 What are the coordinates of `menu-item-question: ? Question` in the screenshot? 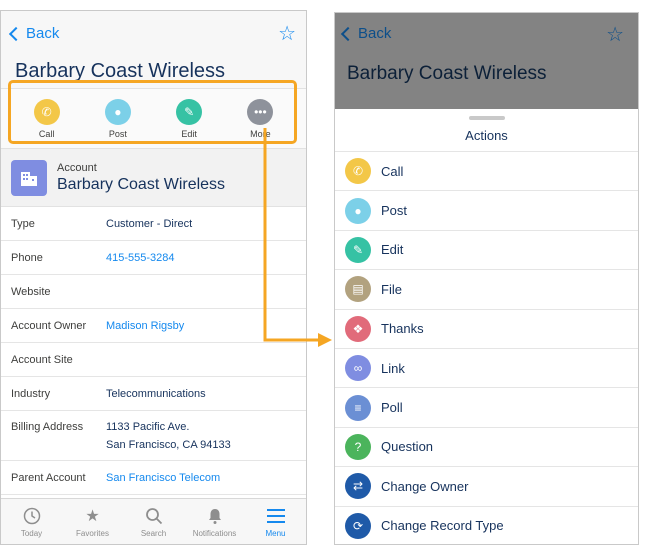 It's located at (486, 448).